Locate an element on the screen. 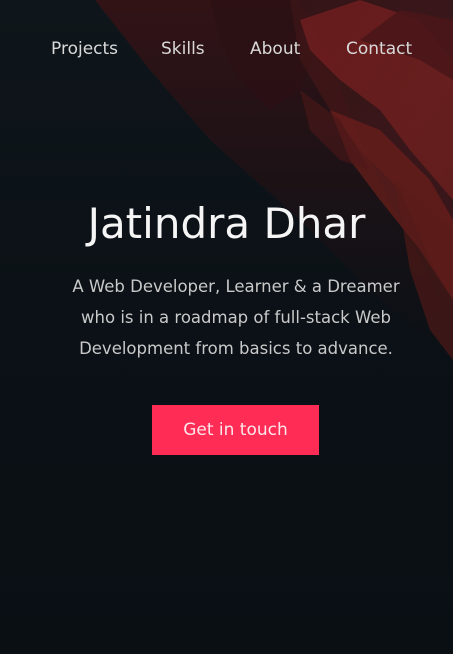 Image resolution: width=453 pixels, height=654 pixels. get-in-touch-button: Get in touch is located at coordinates (235, 430).